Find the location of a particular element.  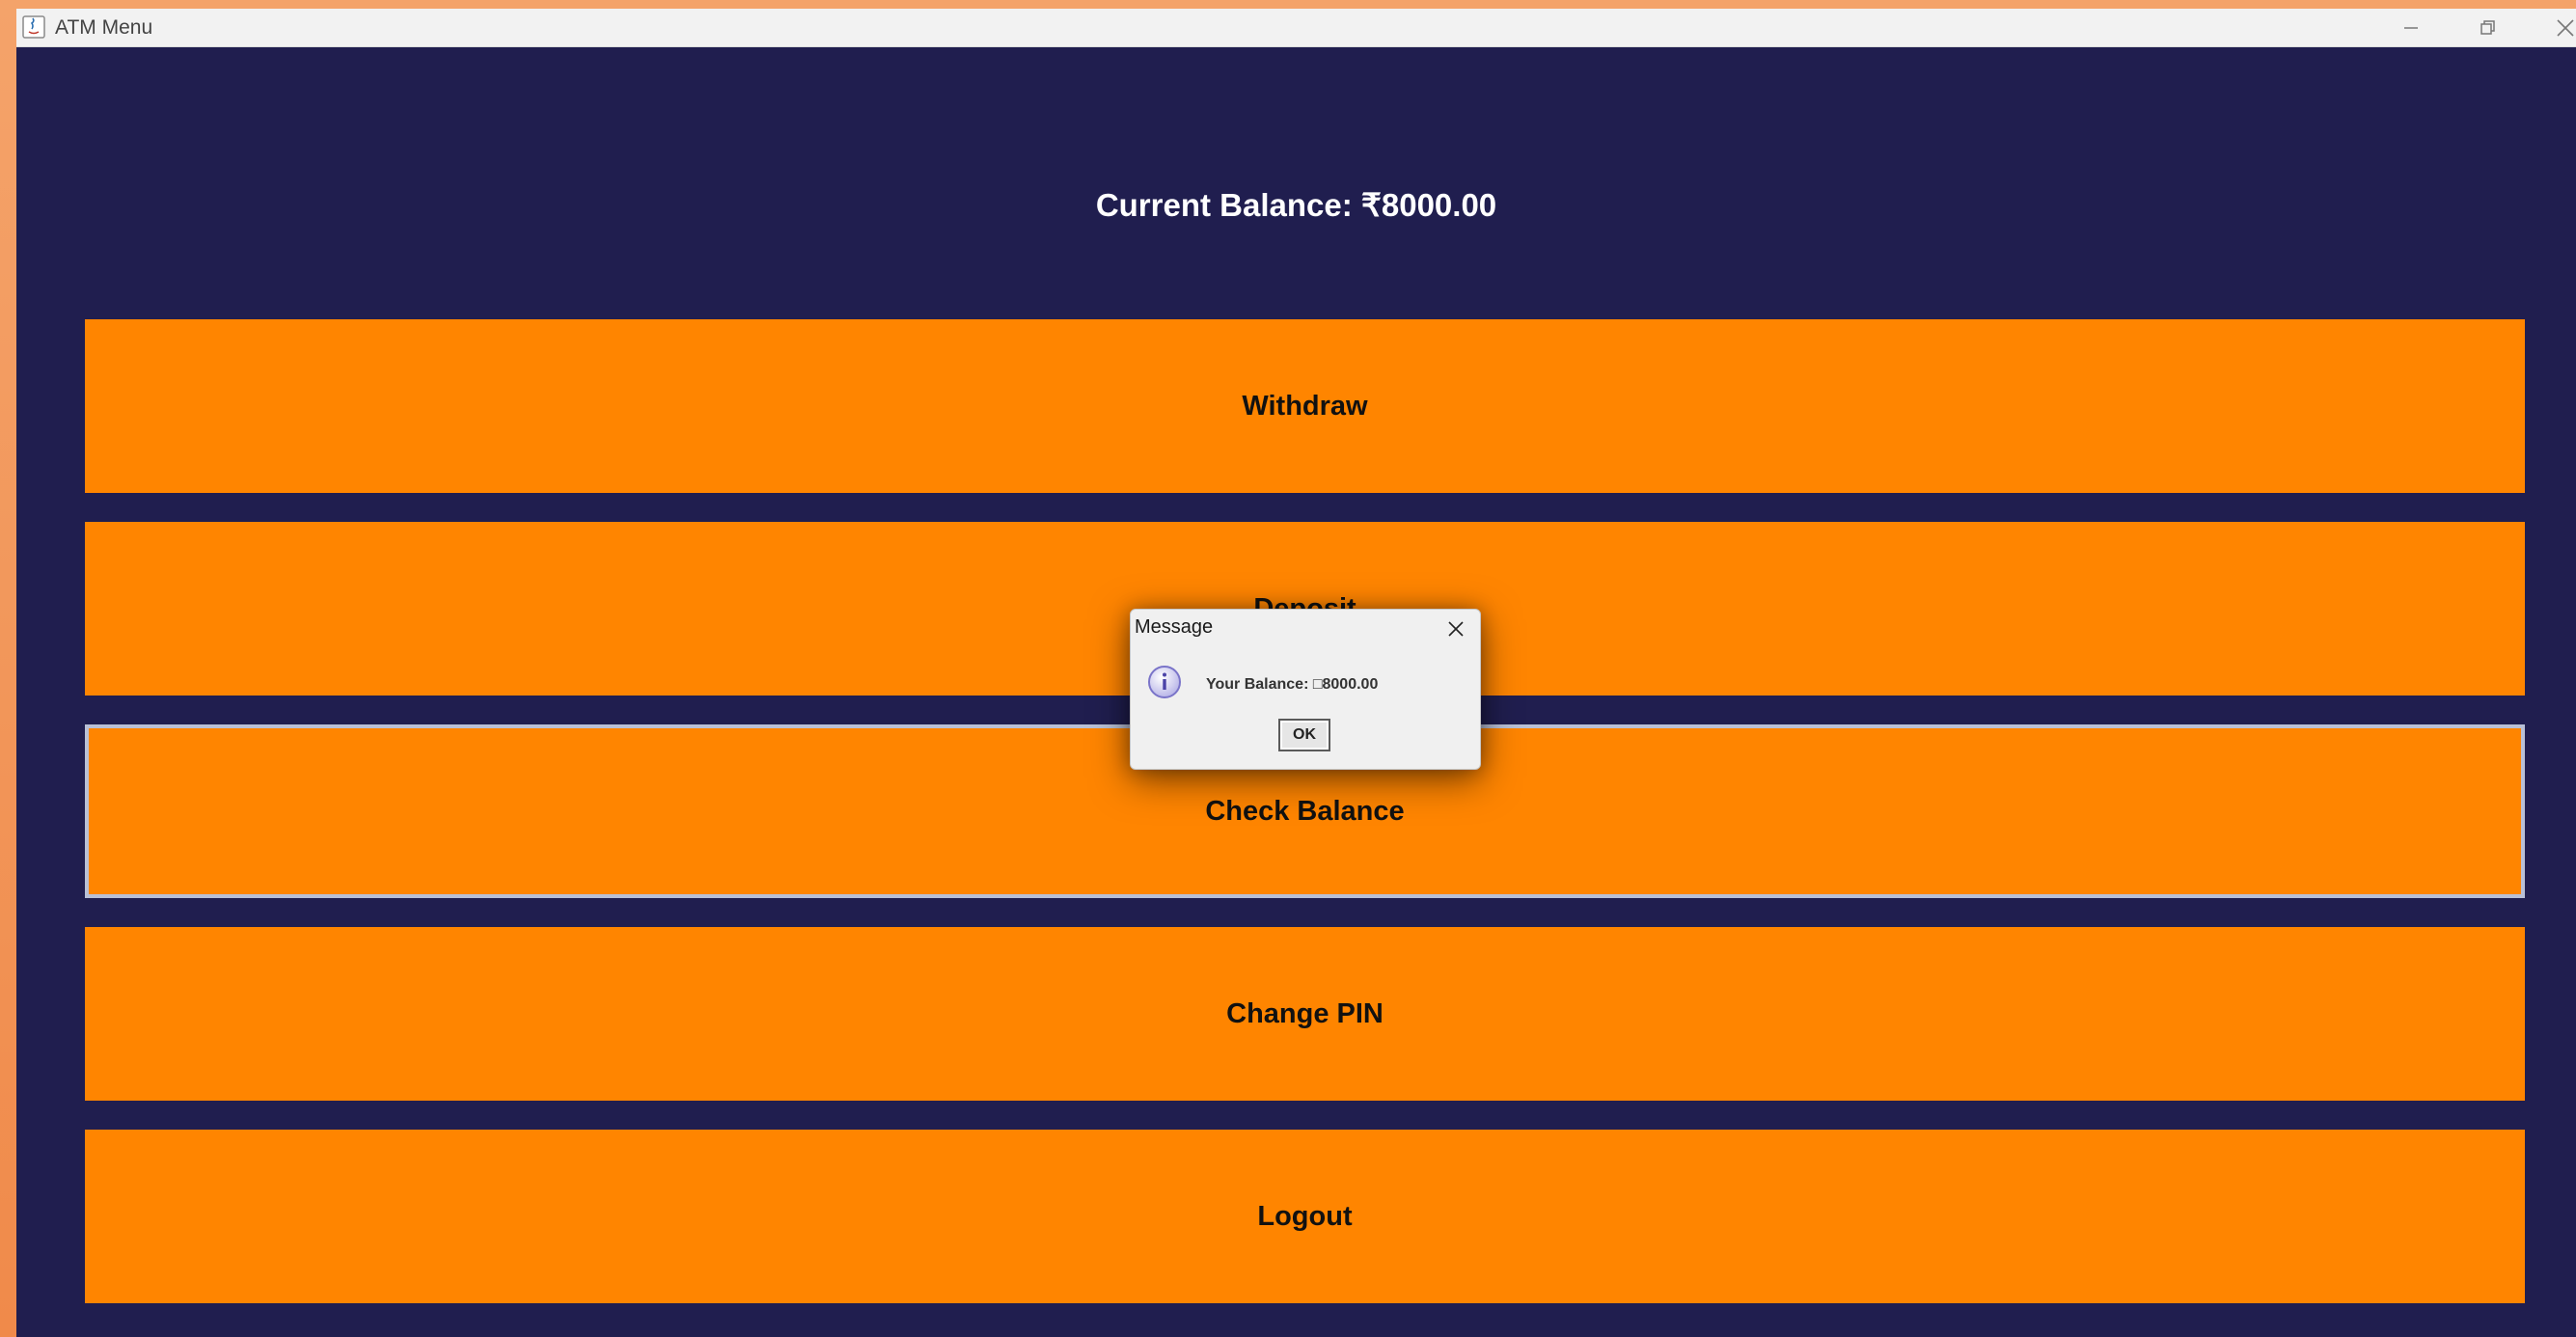

close-window-button is located at coordinates (2553, 28).